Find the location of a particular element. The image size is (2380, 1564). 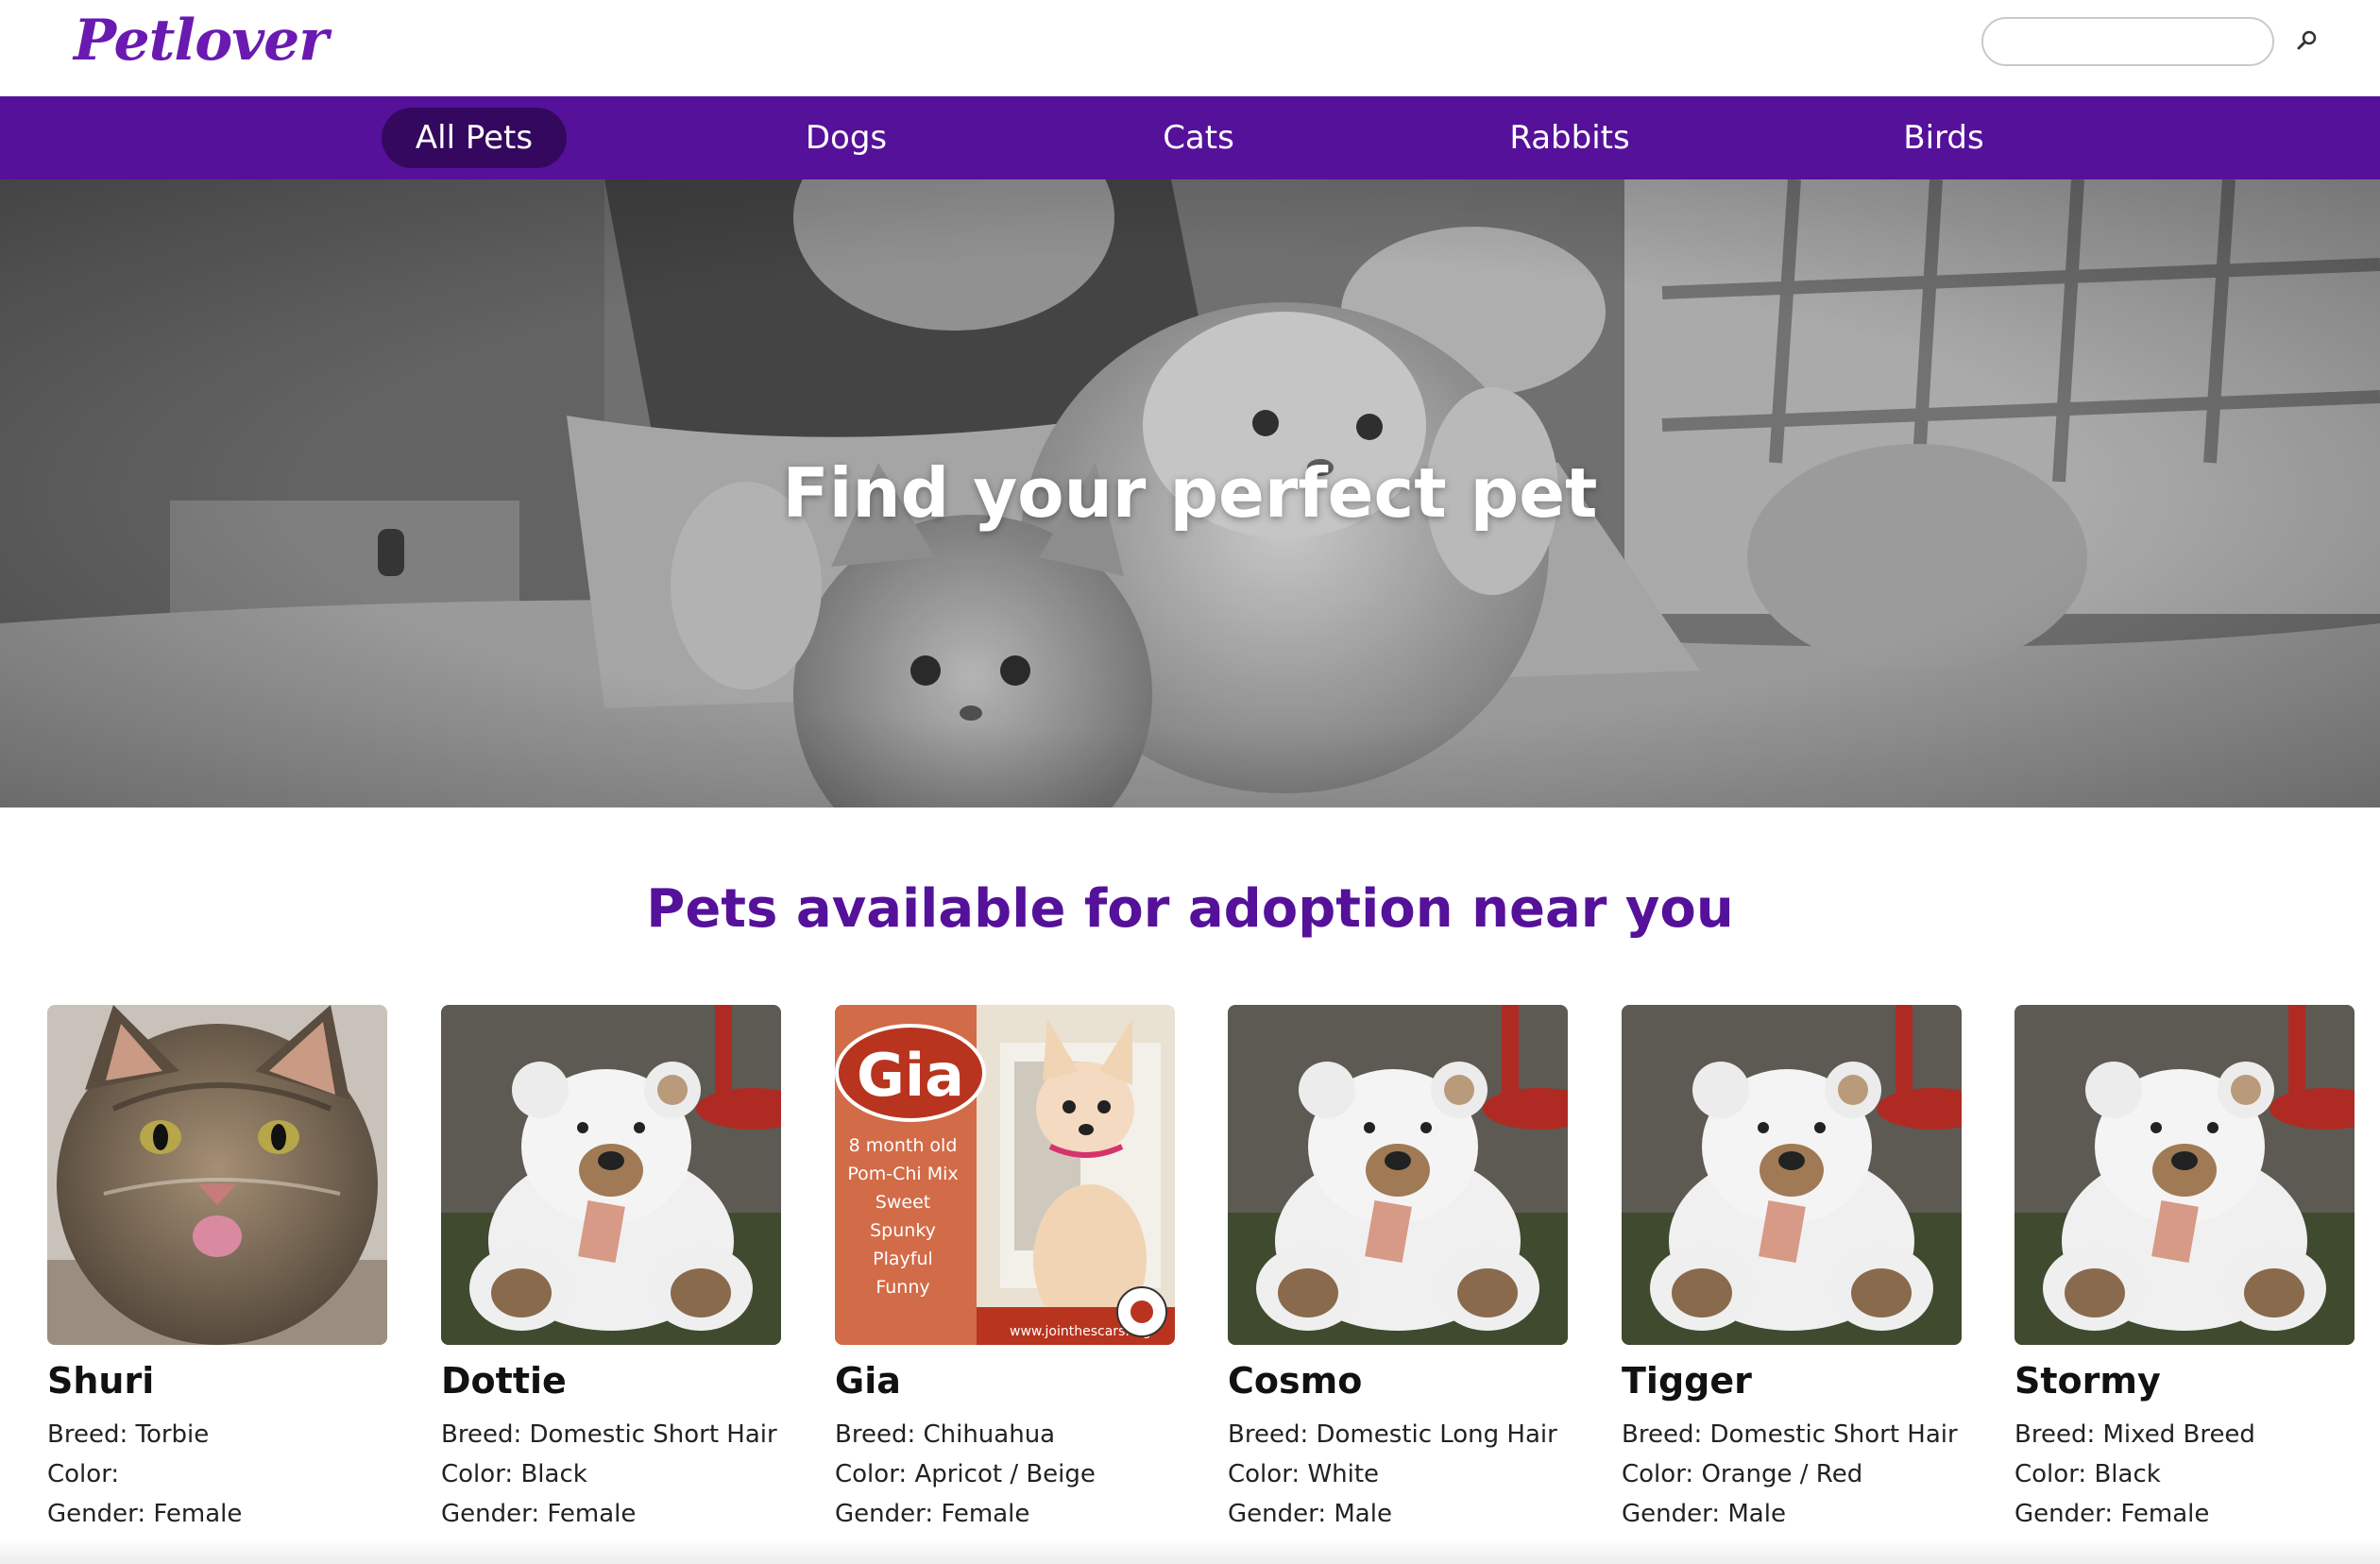

pet-breed: Breed: Chihuahua is located at coordinates (945, 1434).